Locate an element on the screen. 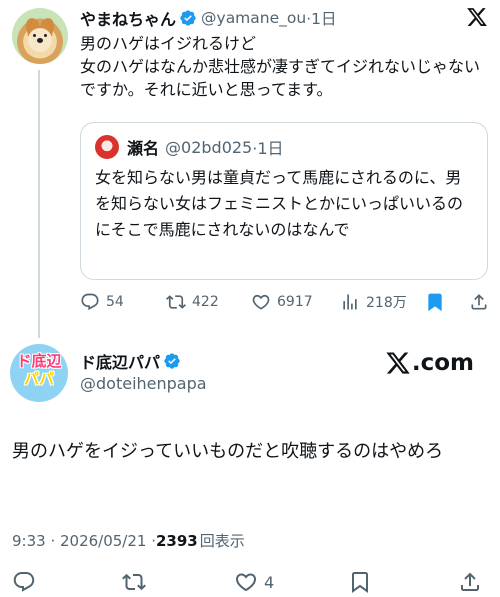 The height and width of the screenshot is (597, 500). like-button: 4 is located at coordinates (254, 582).